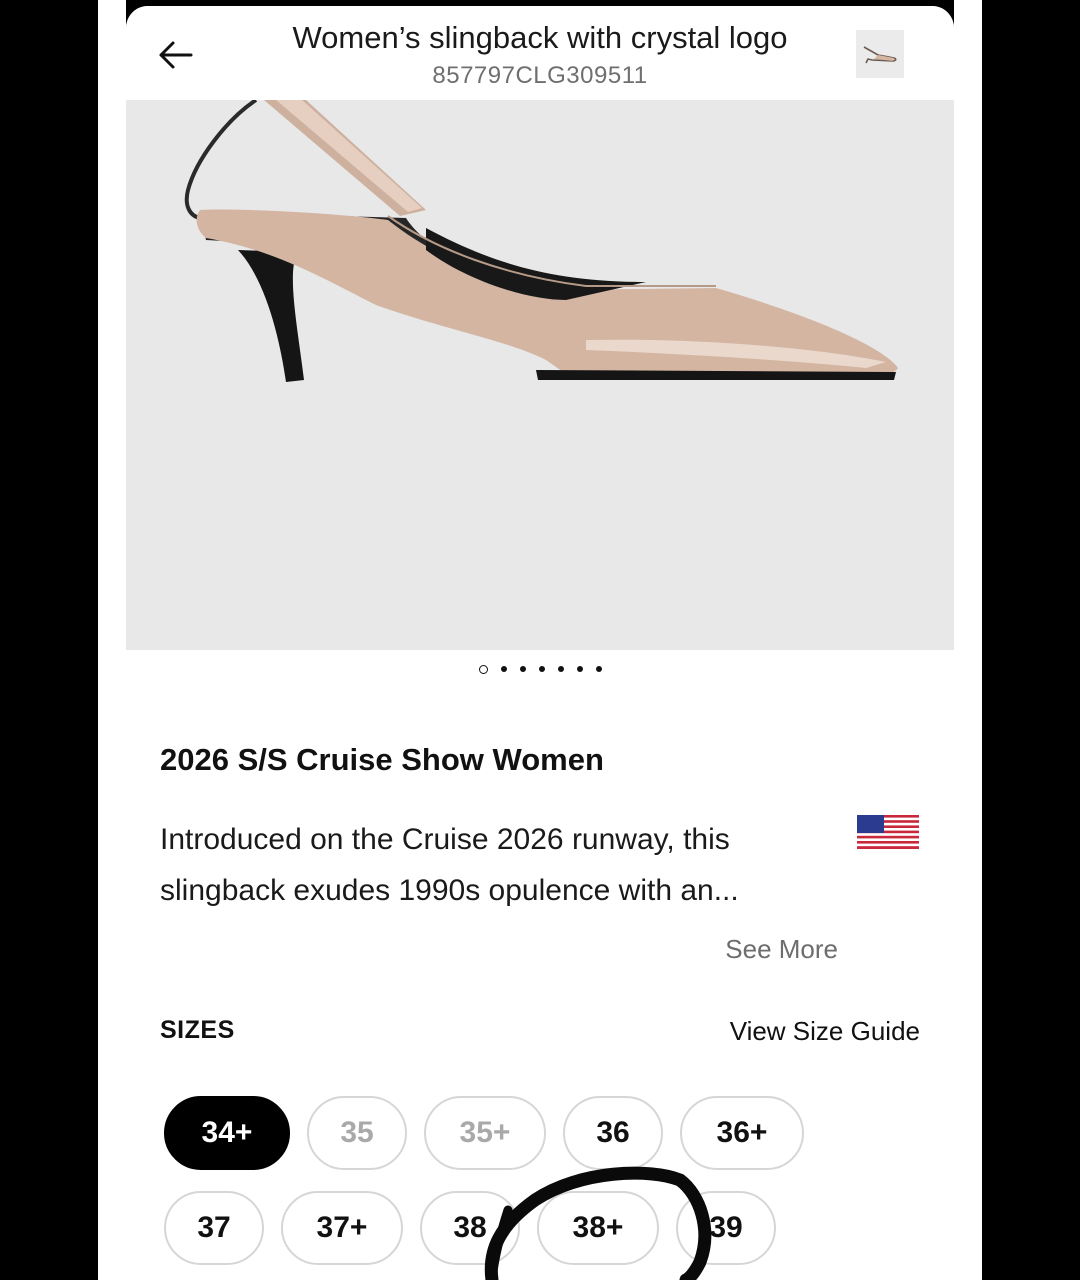 Image resolution: width=1080 pixels, height=1280 pixels. Describe the element at coordinates (357, 1133) in the screenshot. I see `size-option-35: 35` at that location.